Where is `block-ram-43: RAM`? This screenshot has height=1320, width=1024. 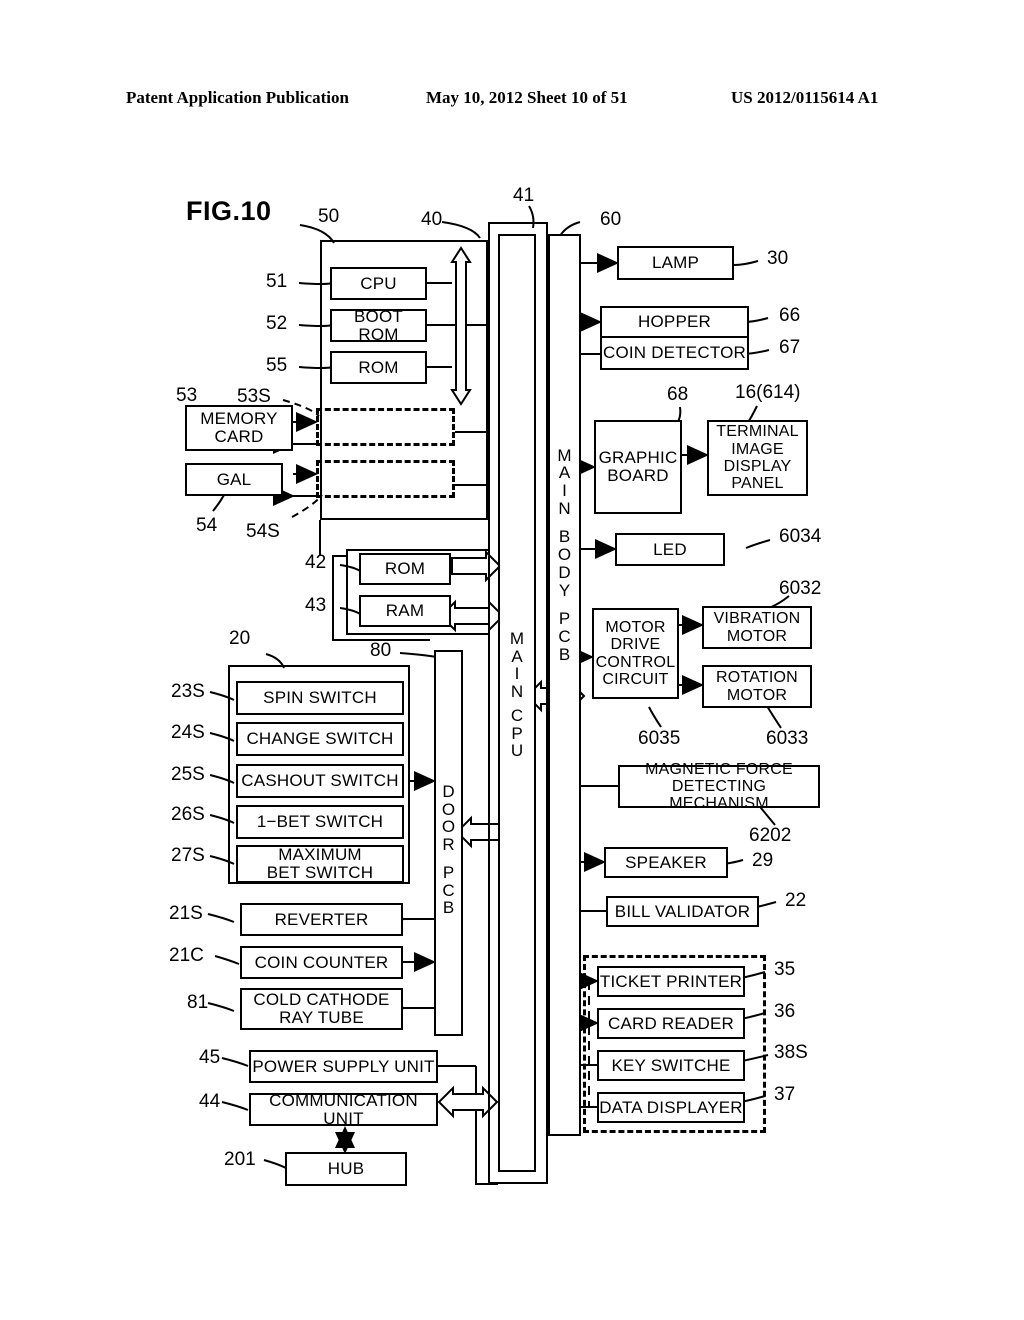 block-ram-43: RAM is located at coordinates (405, 611).